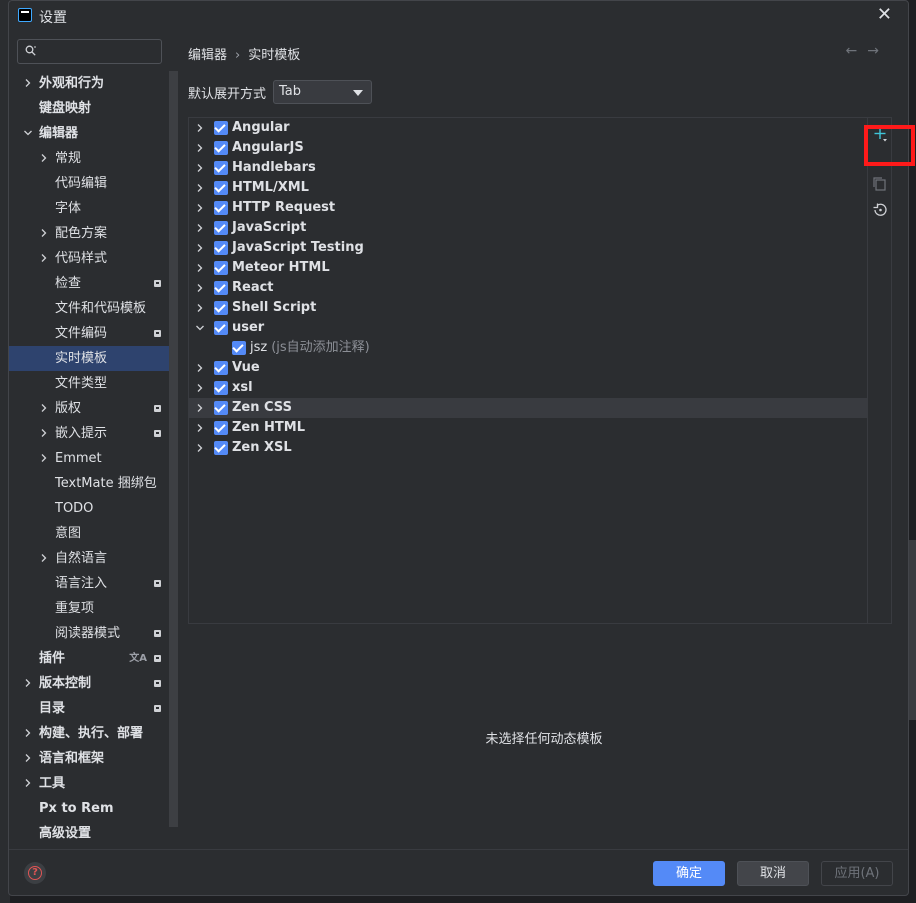  I want to click on sidebar-item: 实时模板, so click(89, 358).